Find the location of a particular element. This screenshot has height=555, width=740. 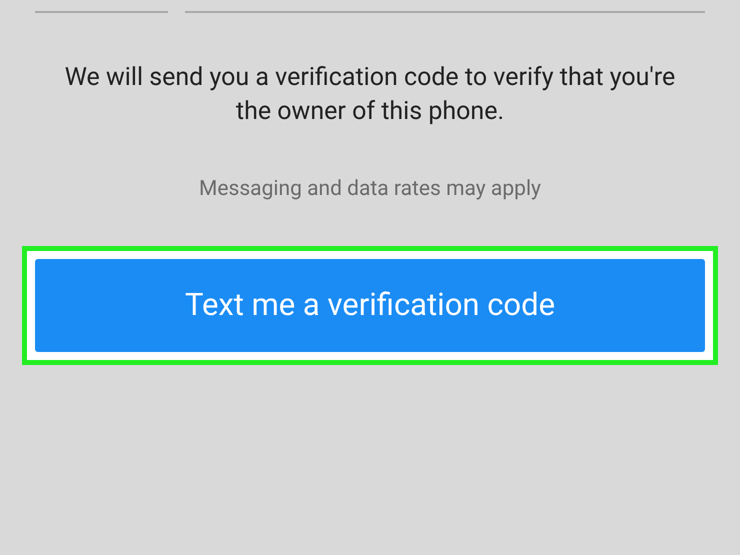

message-text: We will send you a verification code to verify that you're the owner of this phone. is located at coordinates (370, 95).